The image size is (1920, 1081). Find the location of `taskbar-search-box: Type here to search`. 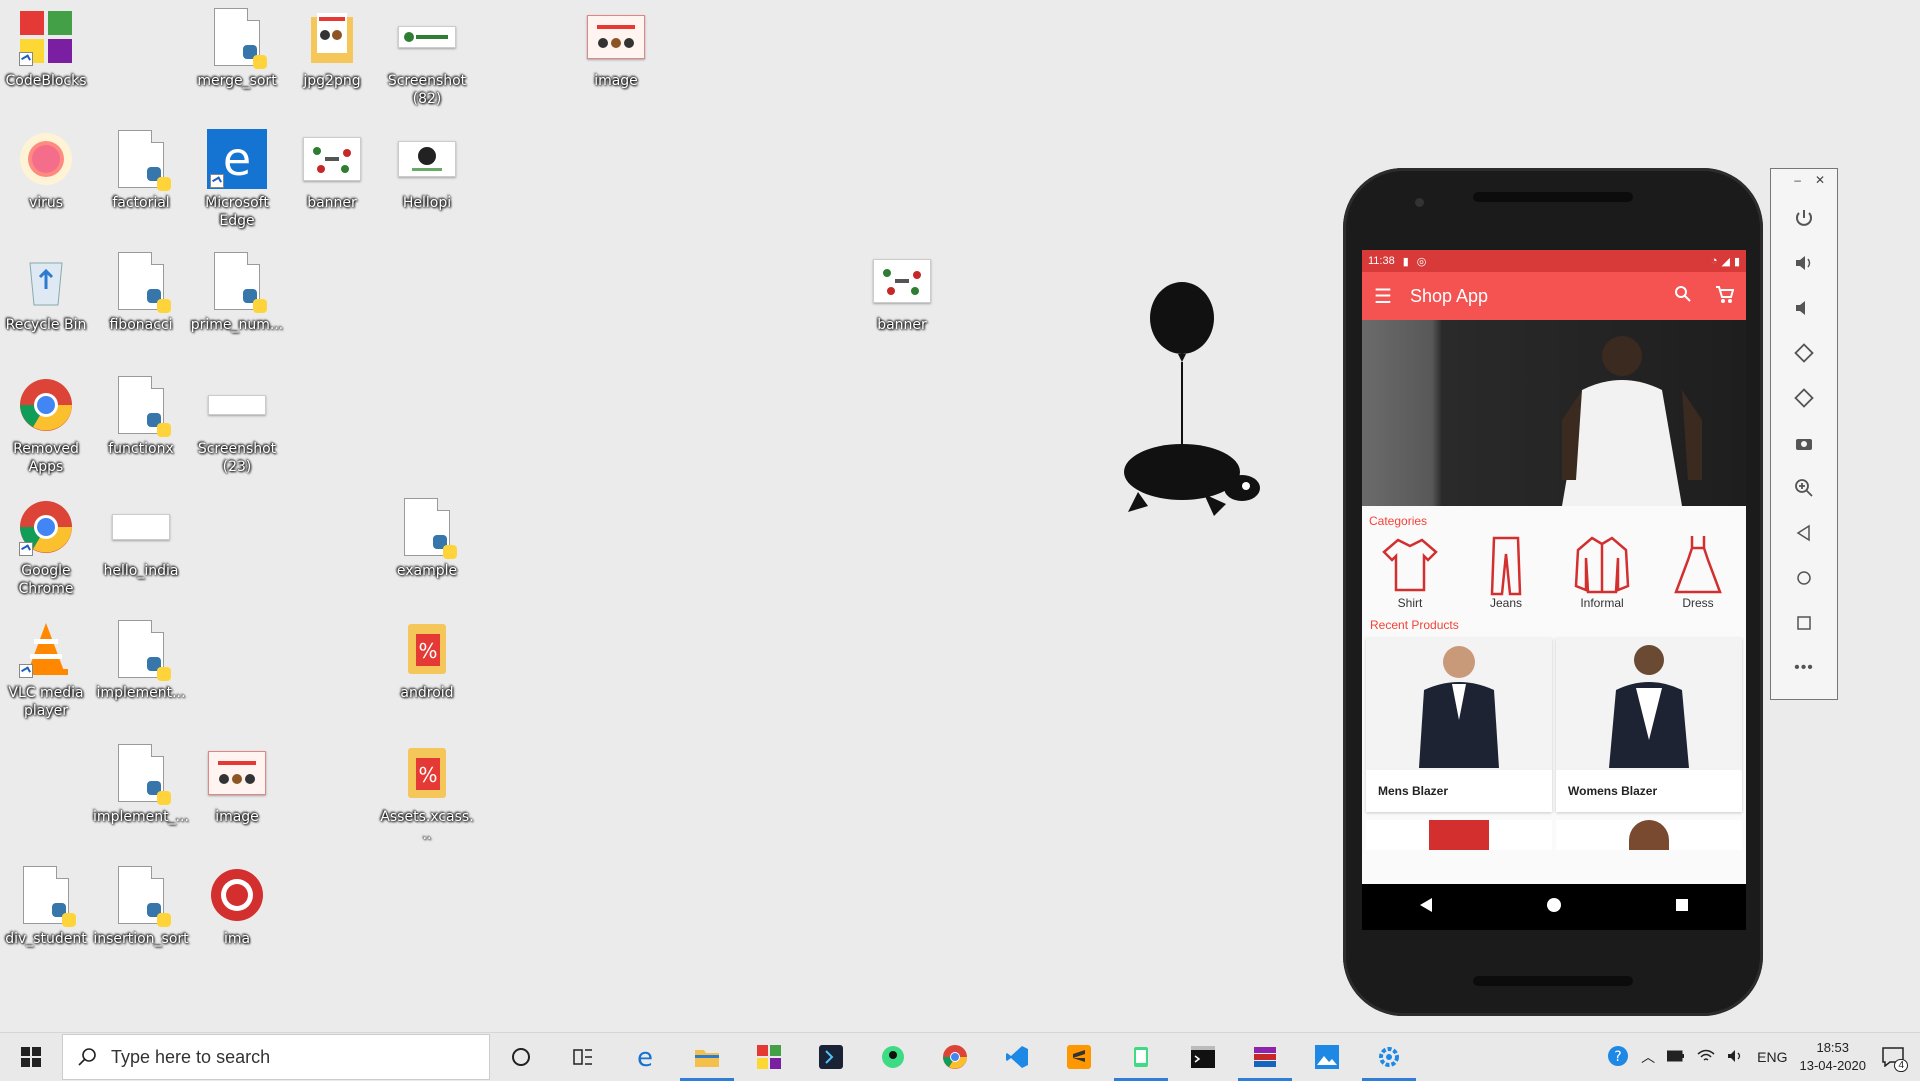

taskbar-search-box: Type here to search is located at coordinates (276, 1057).